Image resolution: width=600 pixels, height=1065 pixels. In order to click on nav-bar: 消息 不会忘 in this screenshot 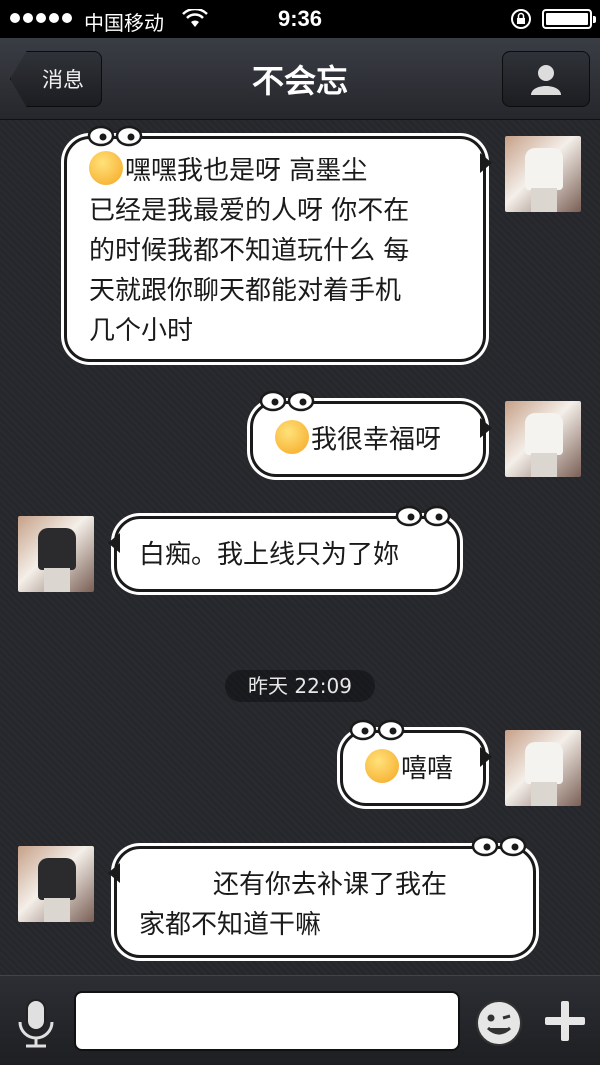, I will do `click(300, 79)`.